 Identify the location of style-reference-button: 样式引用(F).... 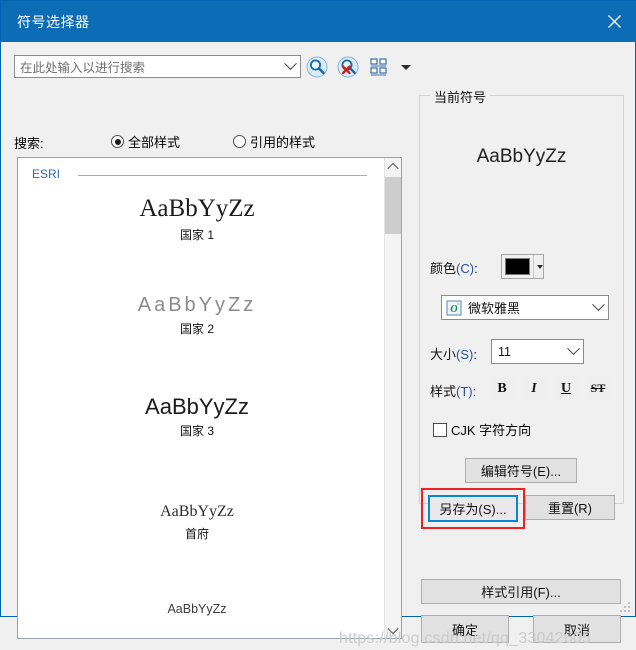
(521, 591).